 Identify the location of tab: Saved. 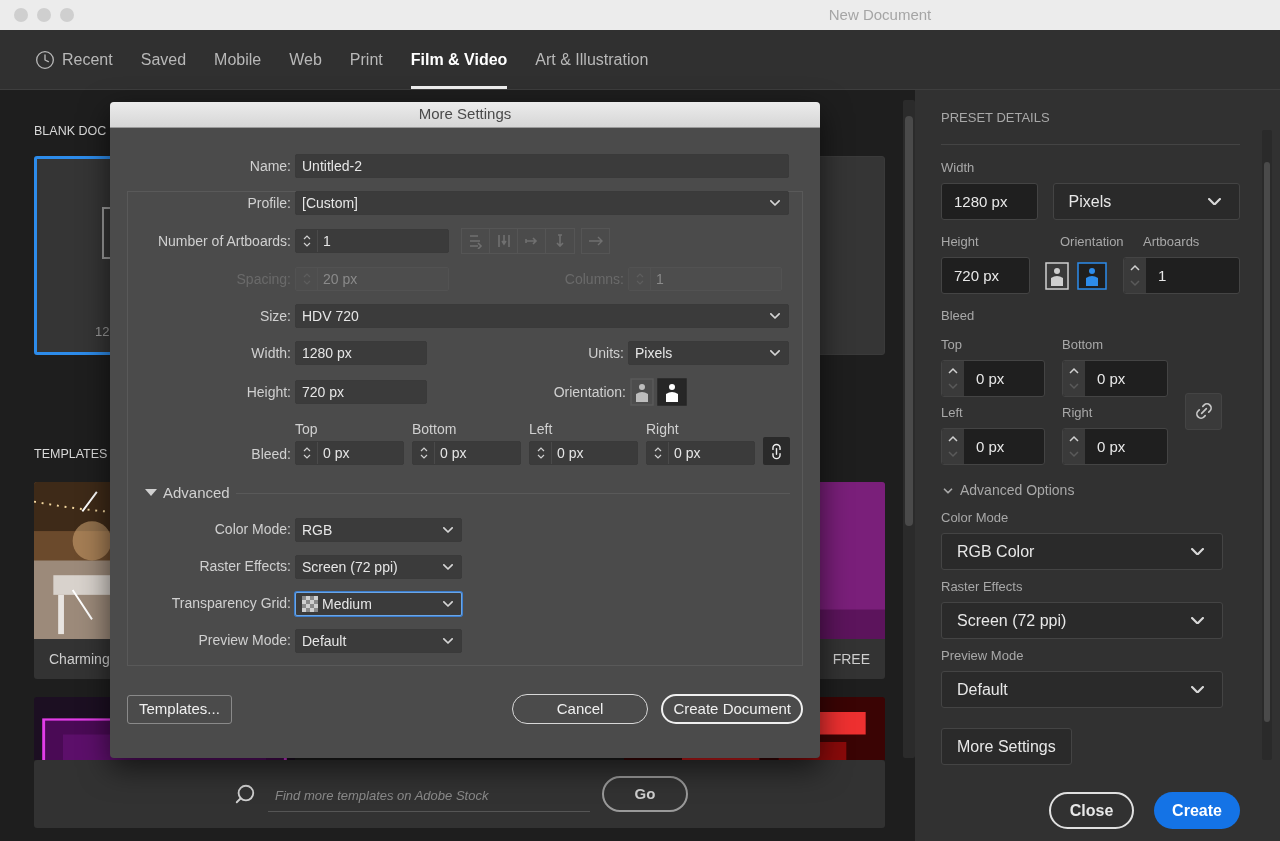
(163, 59).